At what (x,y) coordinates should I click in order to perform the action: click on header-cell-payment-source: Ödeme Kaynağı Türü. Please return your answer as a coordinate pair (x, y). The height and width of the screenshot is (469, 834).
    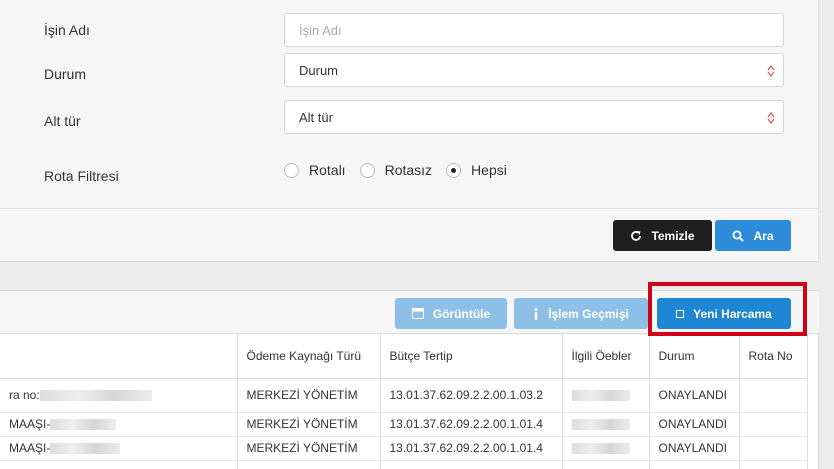
    Looking at the image, I should click on (309, 356).